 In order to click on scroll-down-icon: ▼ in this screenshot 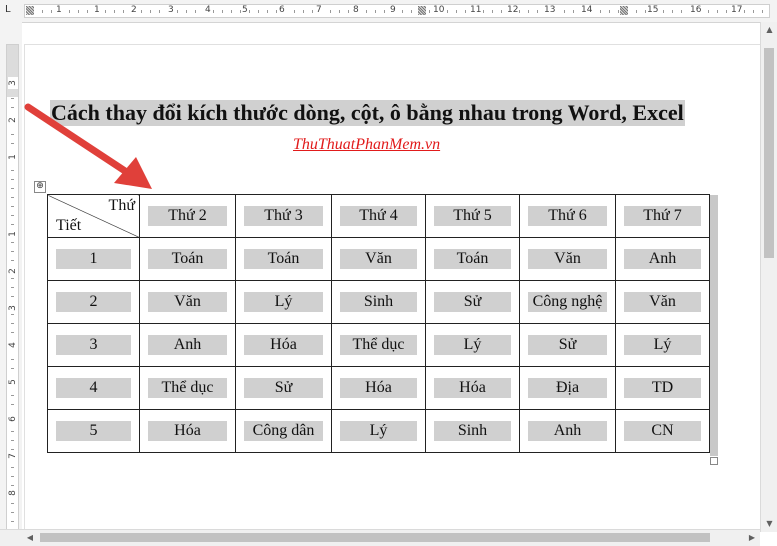, I will do `click(769, 524)`.